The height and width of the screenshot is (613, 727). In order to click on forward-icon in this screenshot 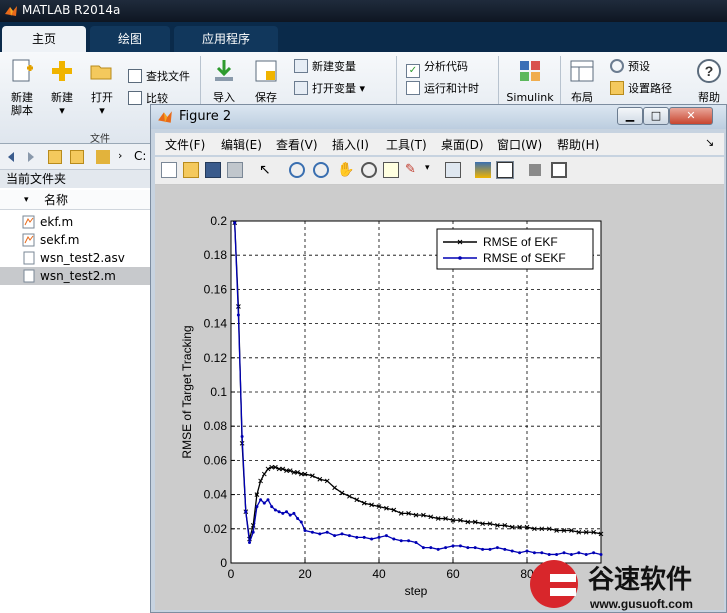, I will do `click(31, 157)`.